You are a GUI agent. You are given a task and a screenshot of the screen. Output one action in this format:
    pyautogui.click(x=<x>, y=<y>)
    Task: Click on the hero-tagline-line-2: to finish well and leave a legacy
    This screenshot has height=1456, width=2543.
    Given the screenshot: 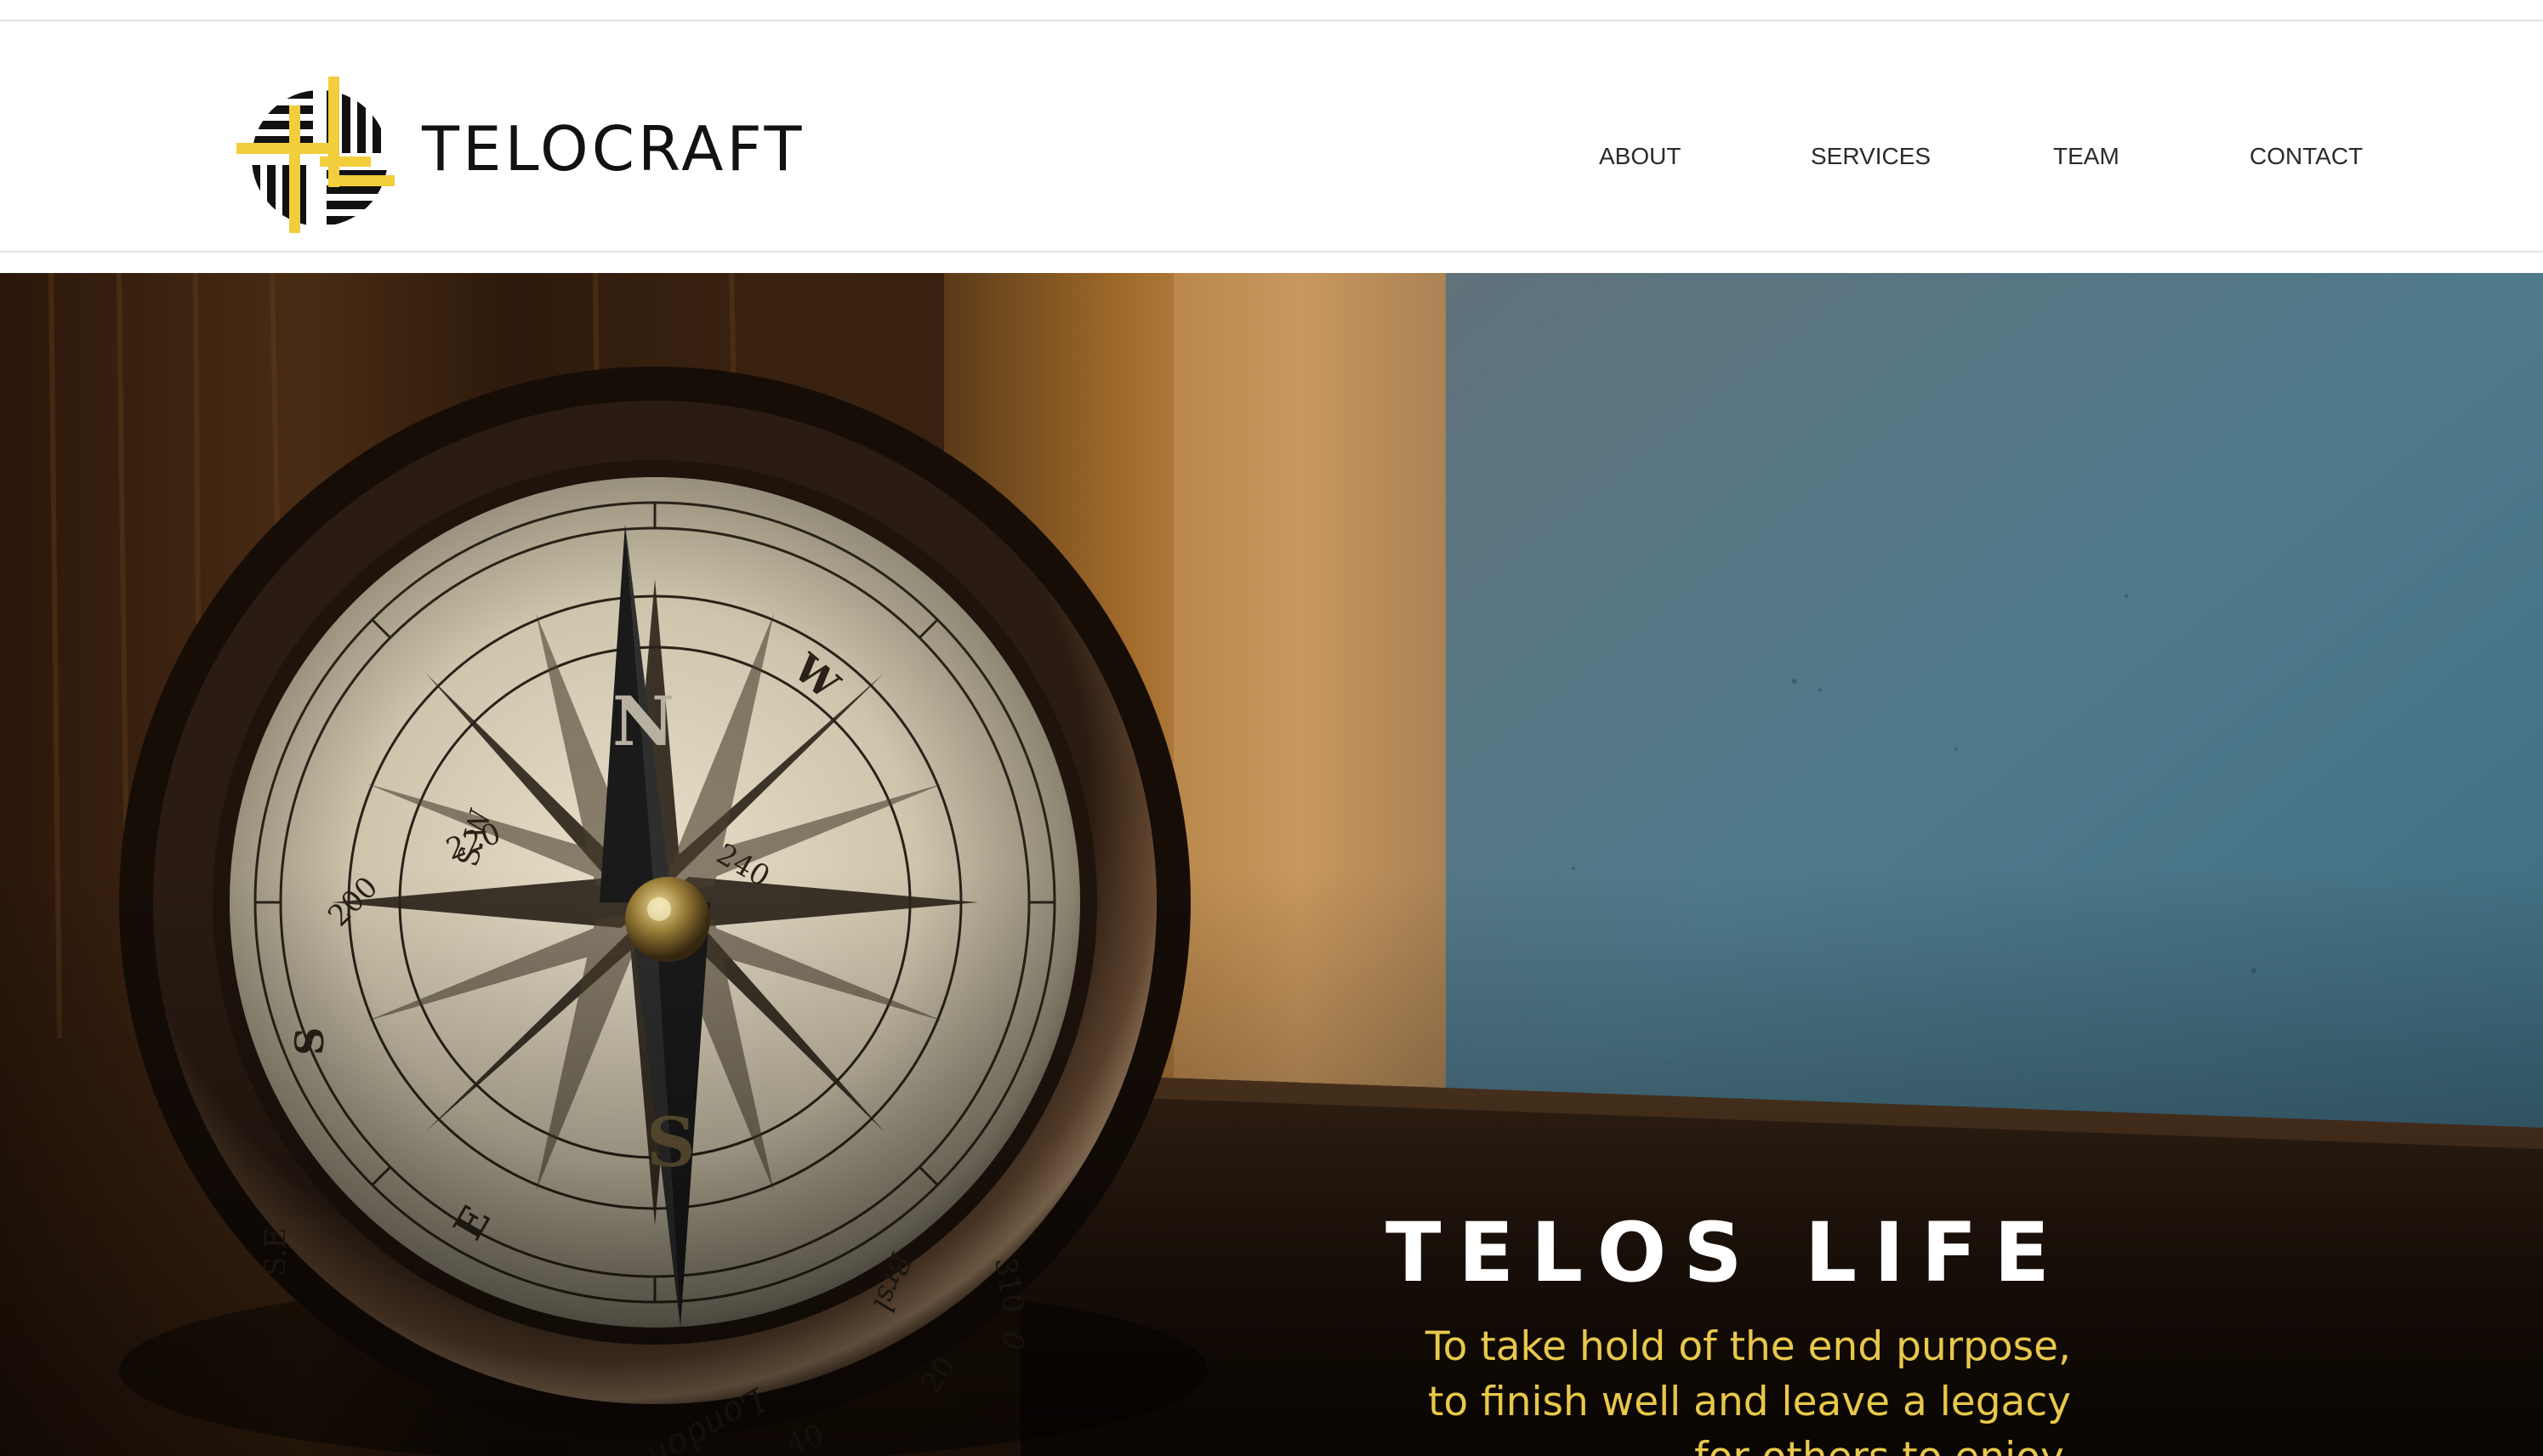 What is the action you would take?
    pyautogui.click(x=1749, y=1402)
    